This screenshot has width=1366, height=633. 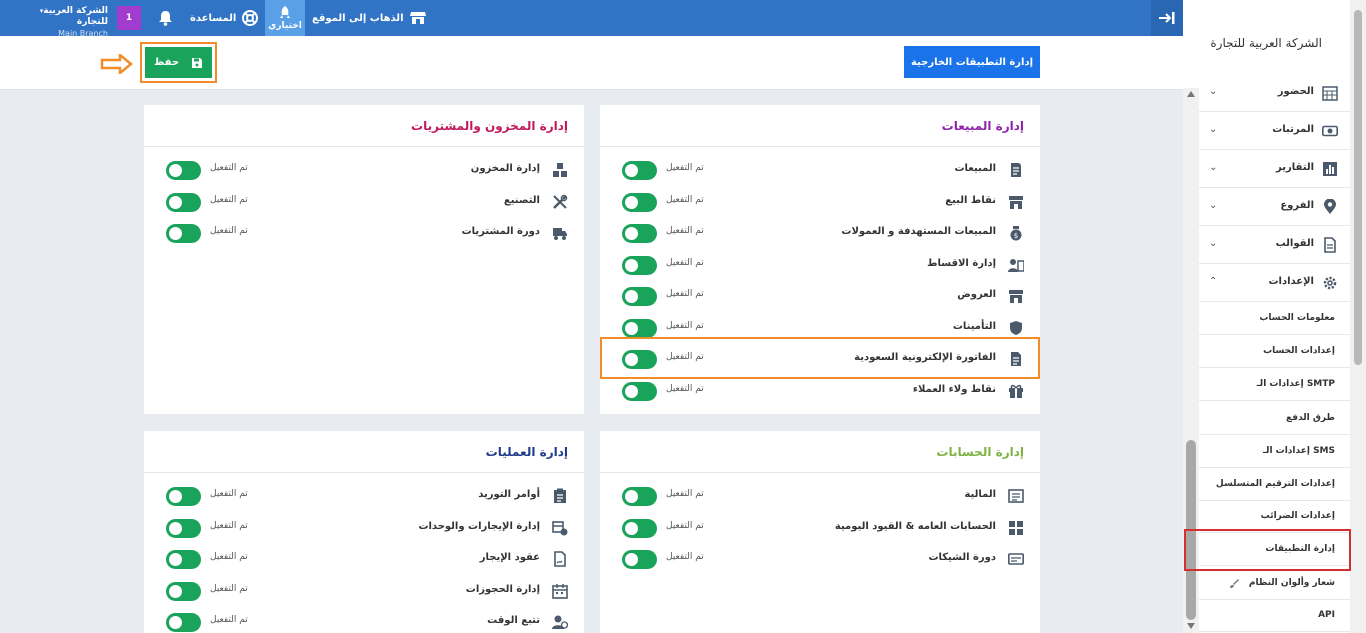 What do you see at coordinates (1016, 327) in the screenshot?
I see `shield-icon` at bounding box center [1016, 327].